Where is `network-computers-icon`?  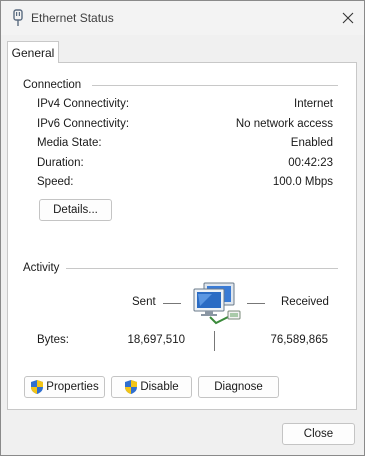 network-computers-icon is located at coordinates (217, 303).